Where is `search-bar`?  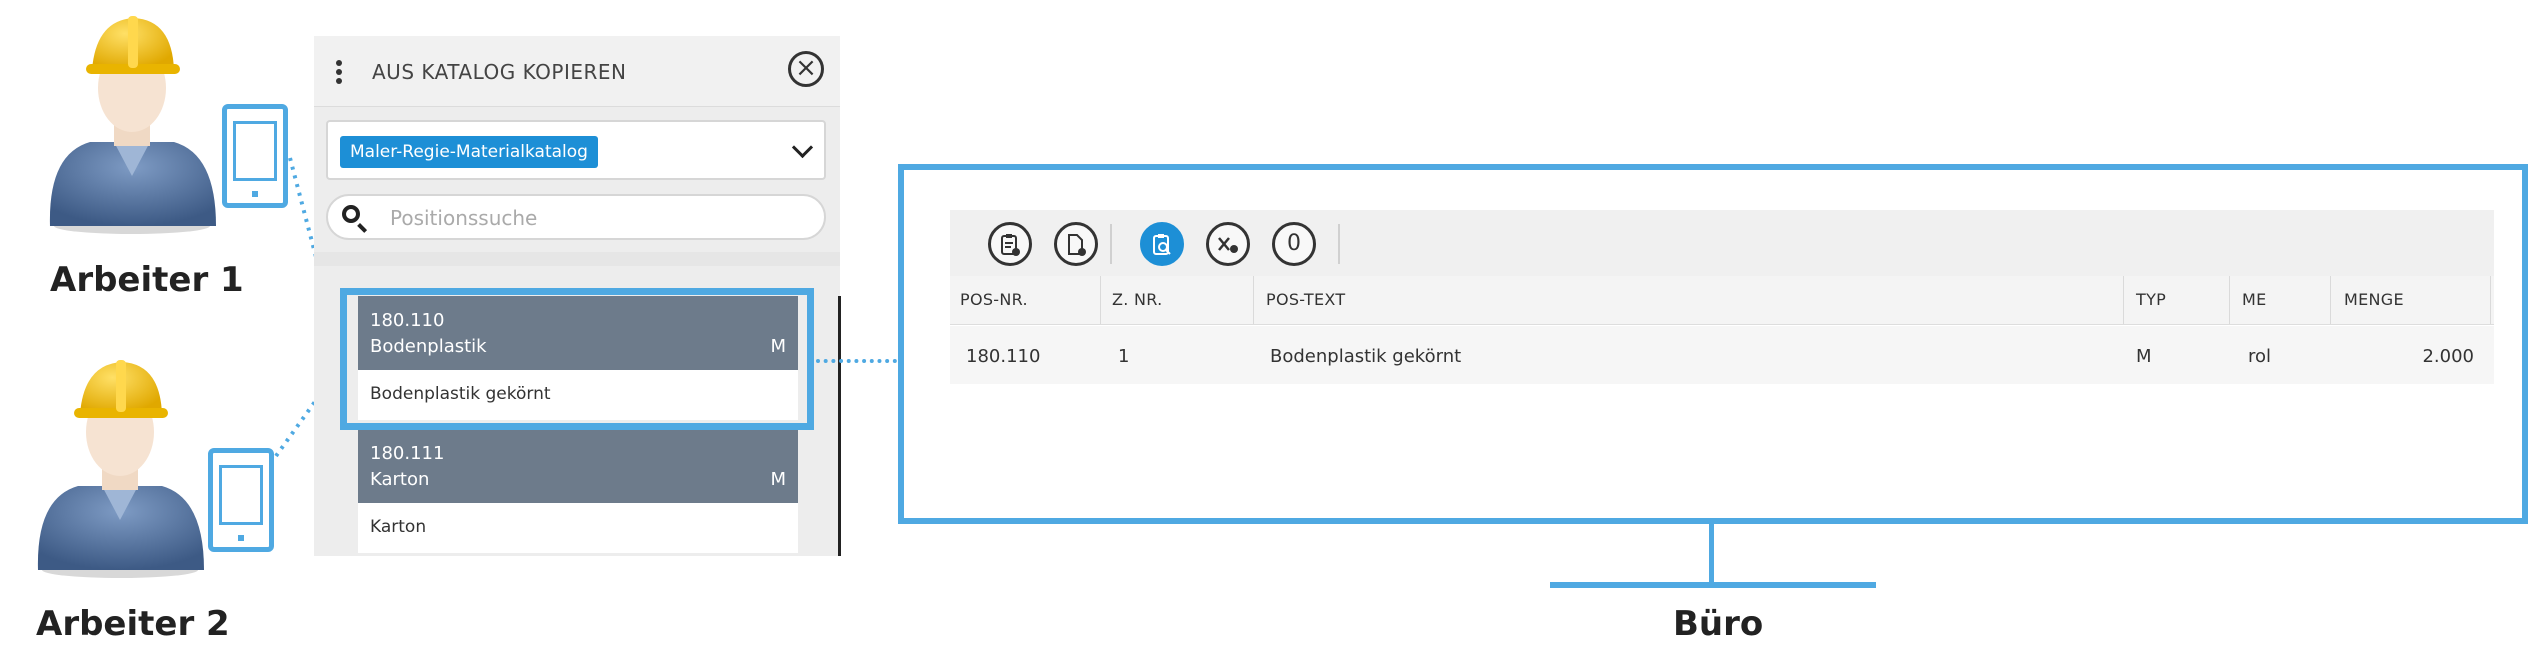
search-bar is located at coordinates (576, 217).